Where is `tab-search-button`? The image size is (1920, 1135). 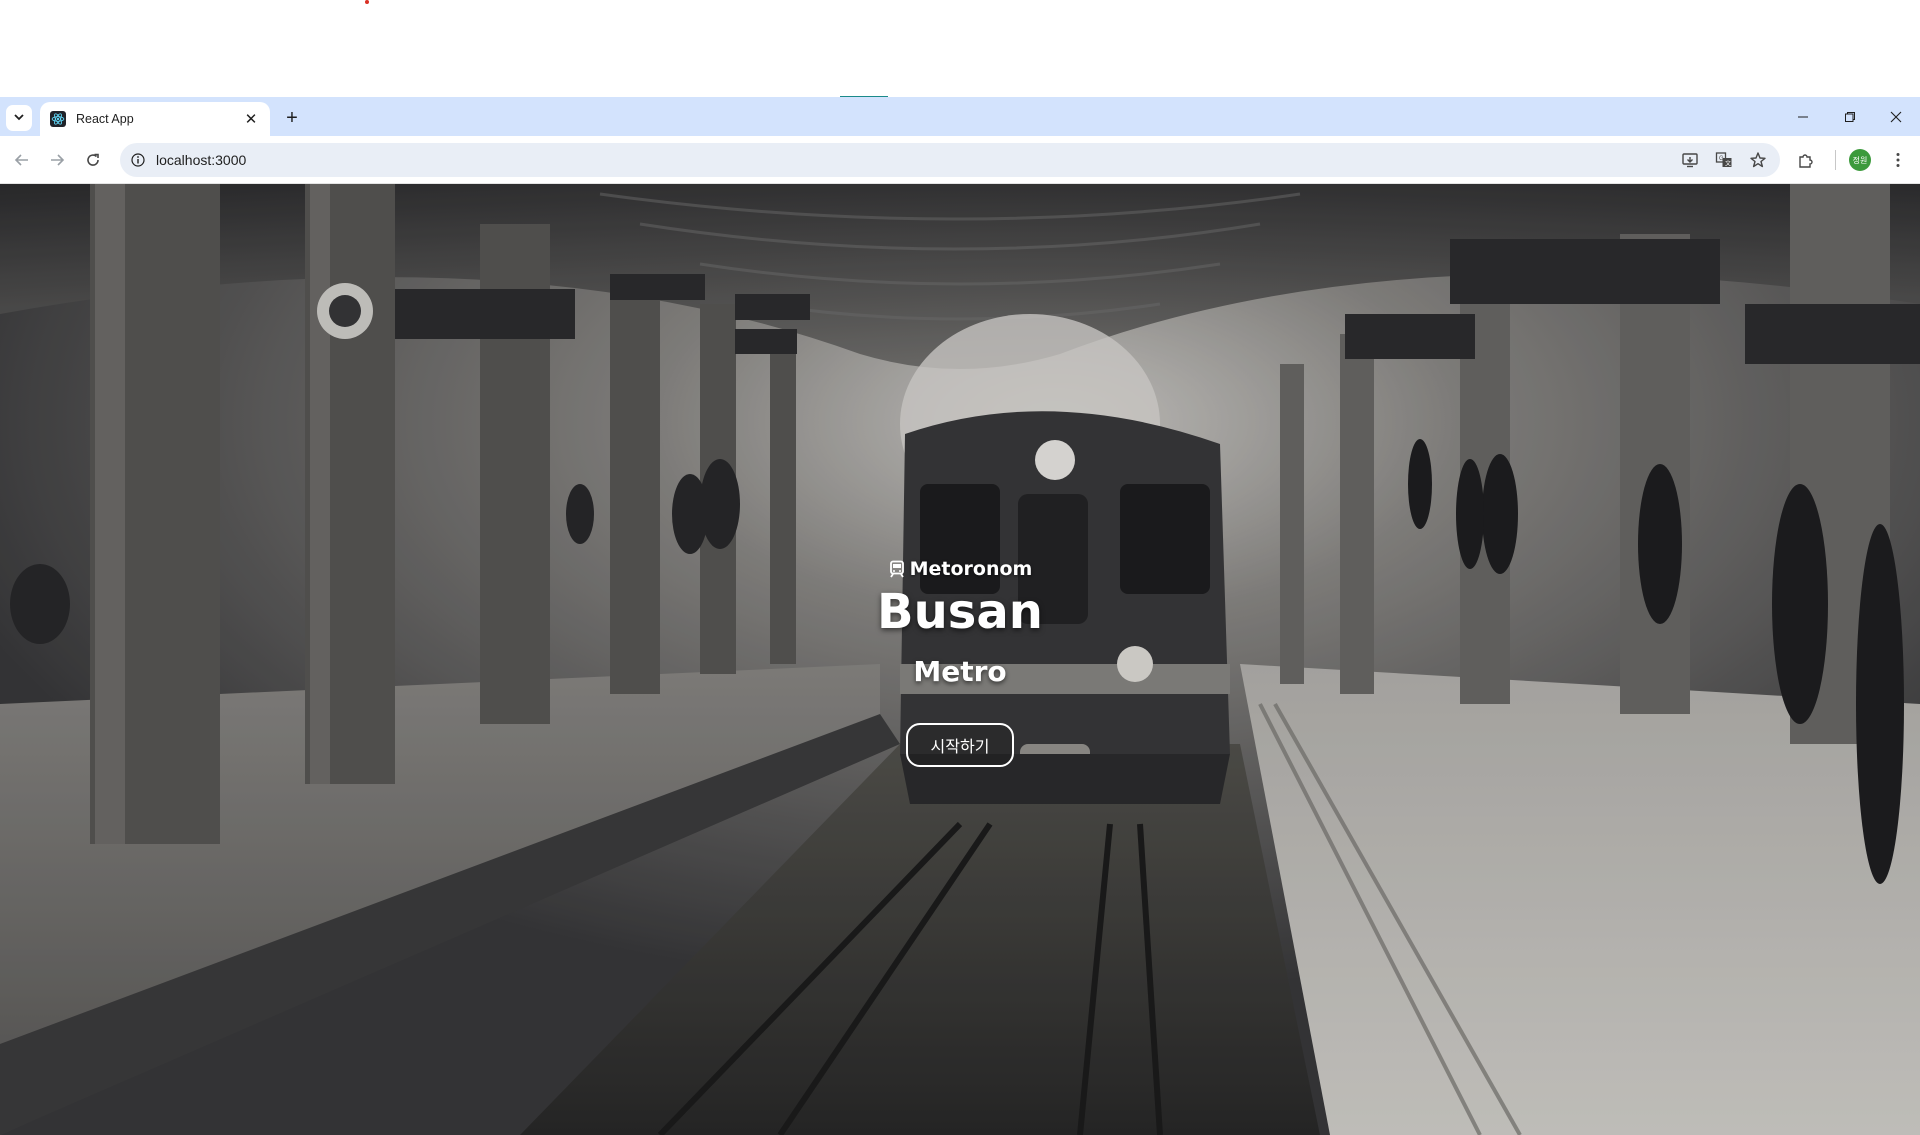
tab-search-button is located at coordinates (19, 118).